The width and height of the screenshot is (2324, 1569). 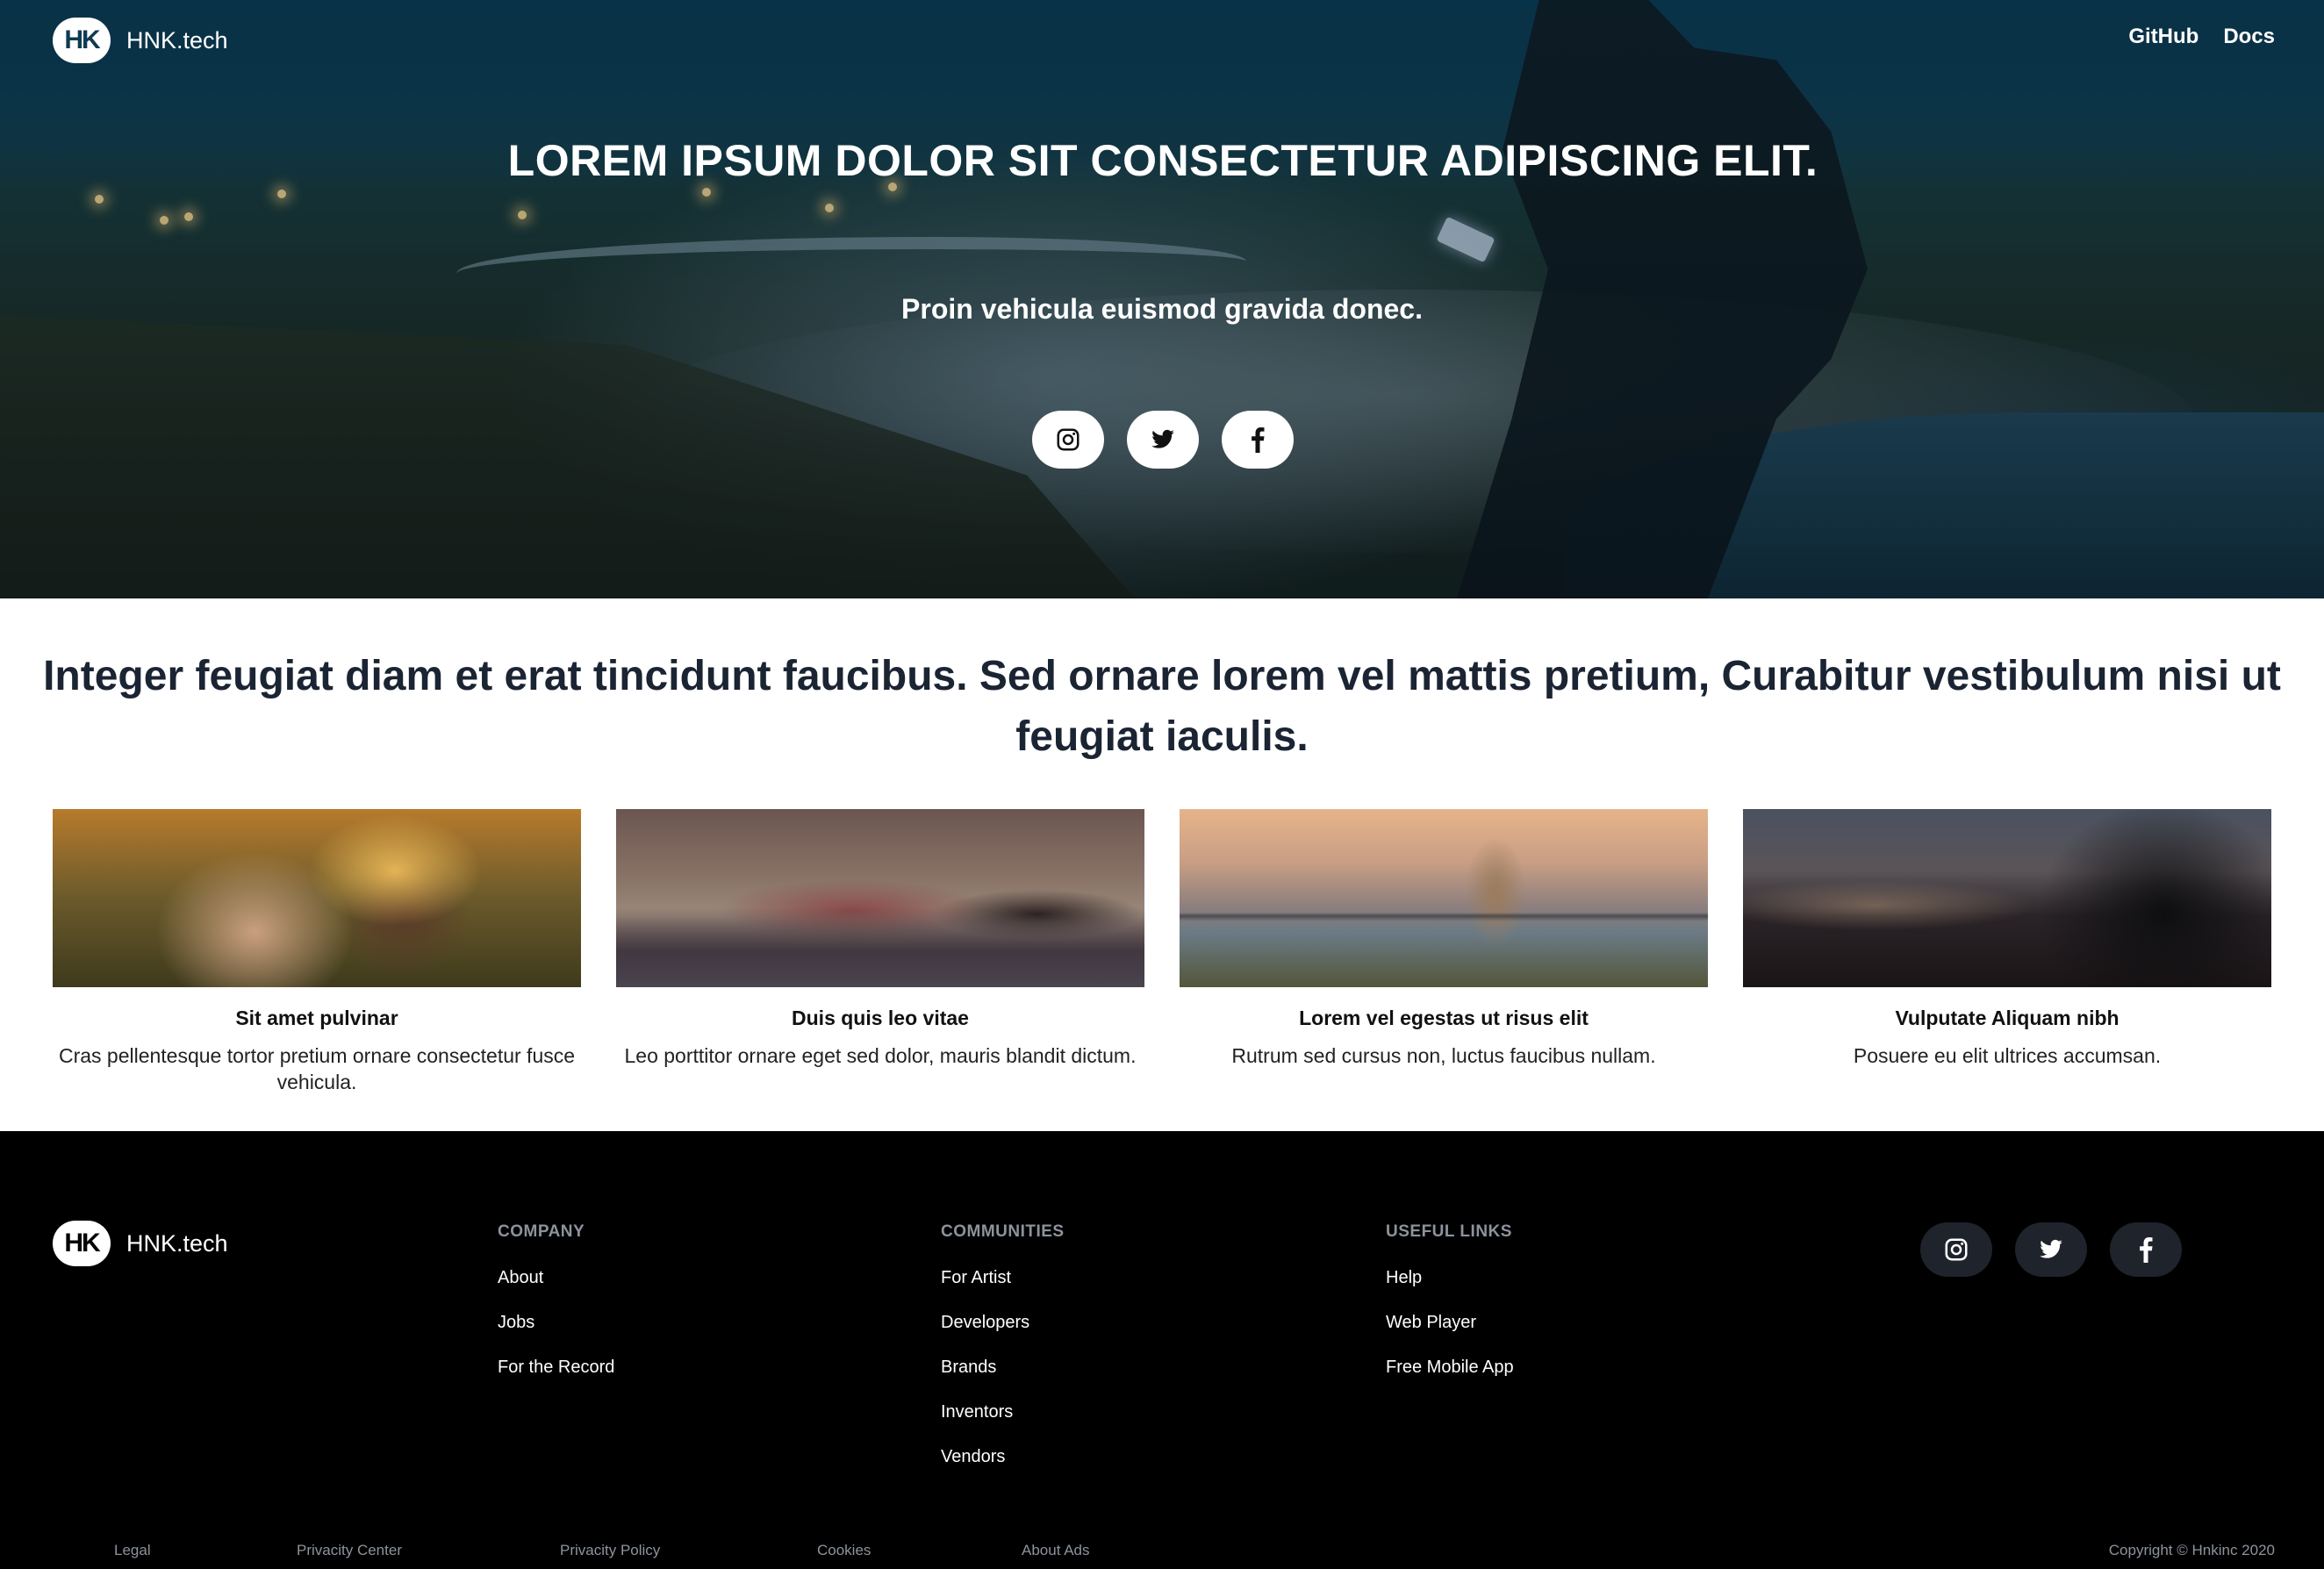 I want to click on nav-links: GitHub Docs, so click(x=2201, y=37).